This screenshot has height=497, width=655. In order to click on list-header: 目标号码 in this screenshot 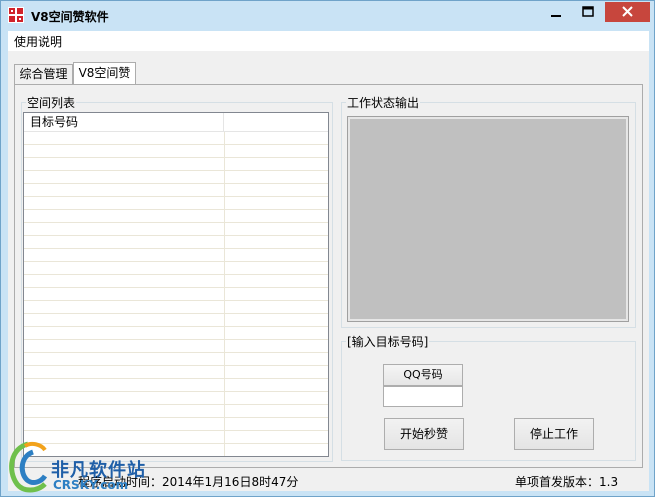, I will do `click(176, 122)`.